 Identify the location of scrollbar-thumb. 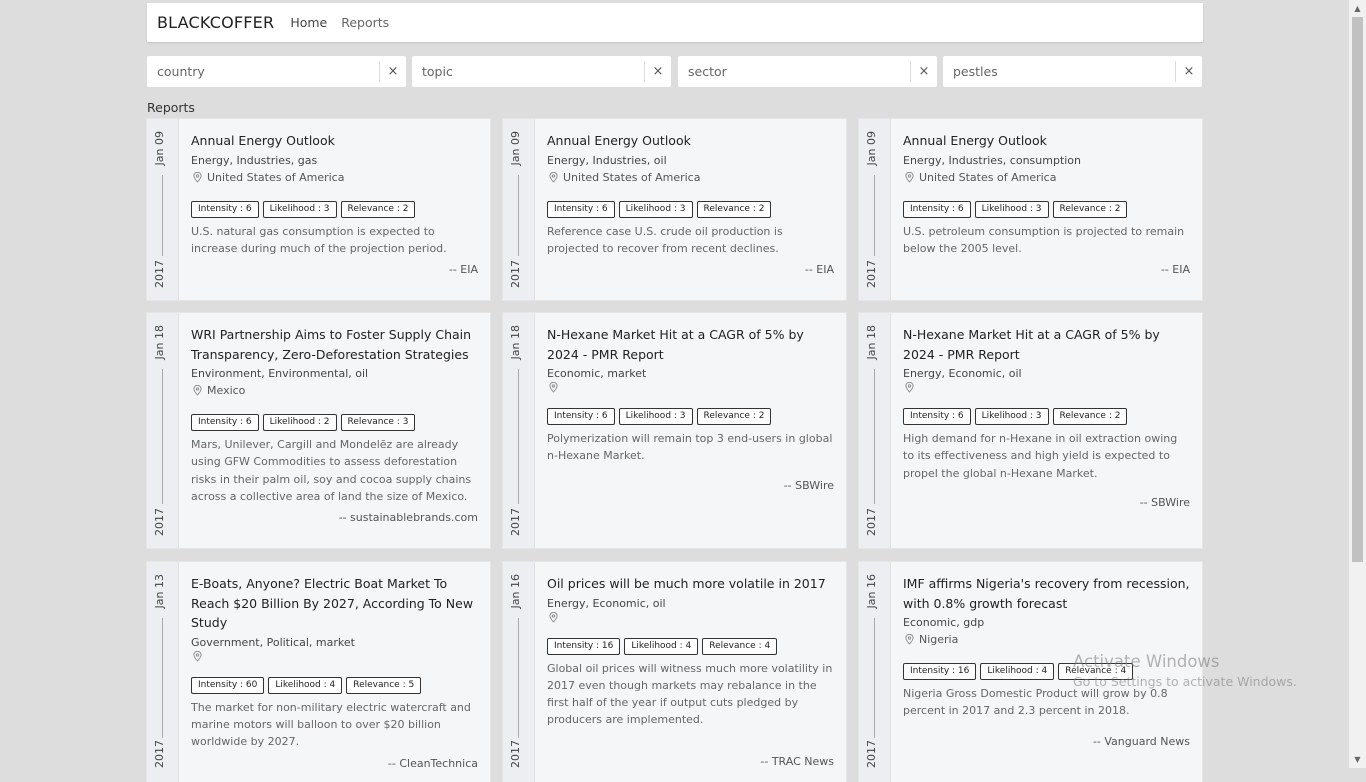
(1357, 289).